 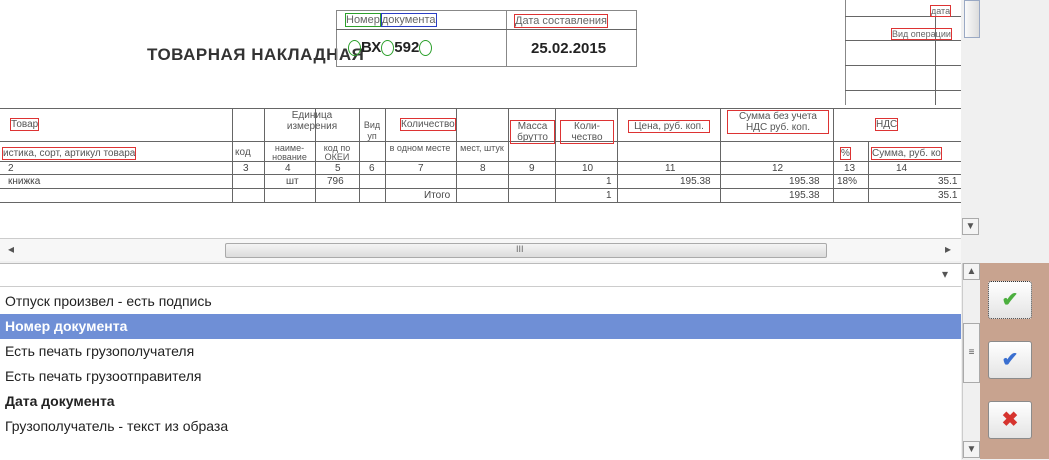 I want to click on double-check-icon: ✔, so click(x=1010, y=360).